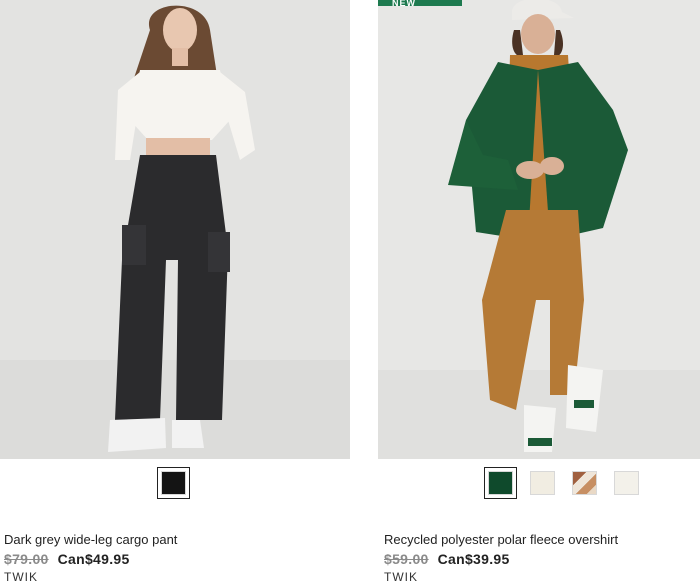 The height and width of the screenshot is (586, 700). Describe the element at coordinates (93, 559) in the screenshot. I see `sale-price: Can$49.95` at that location.